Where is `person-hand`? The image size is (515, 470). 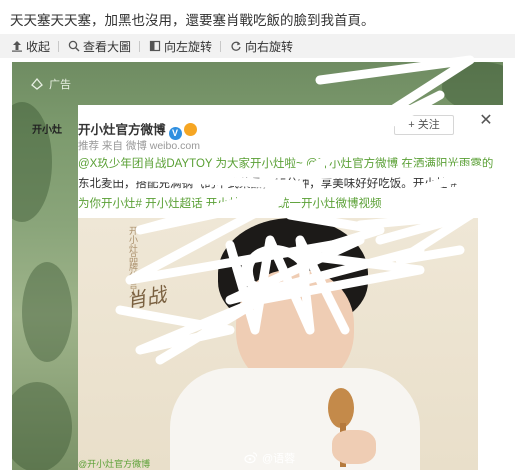 person-hand is located at coordinates (354, 447).